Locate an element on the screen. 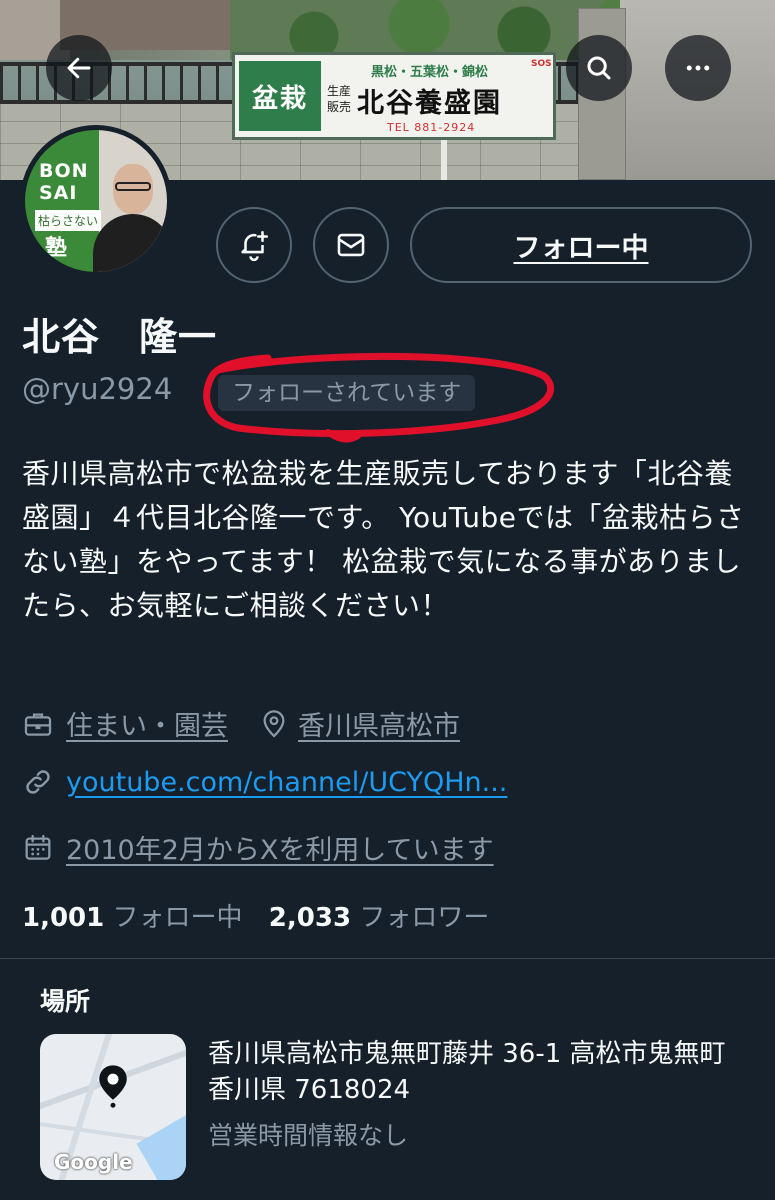 The image size is (775, 1200). sign-pole is located at coordinates (444, 160).